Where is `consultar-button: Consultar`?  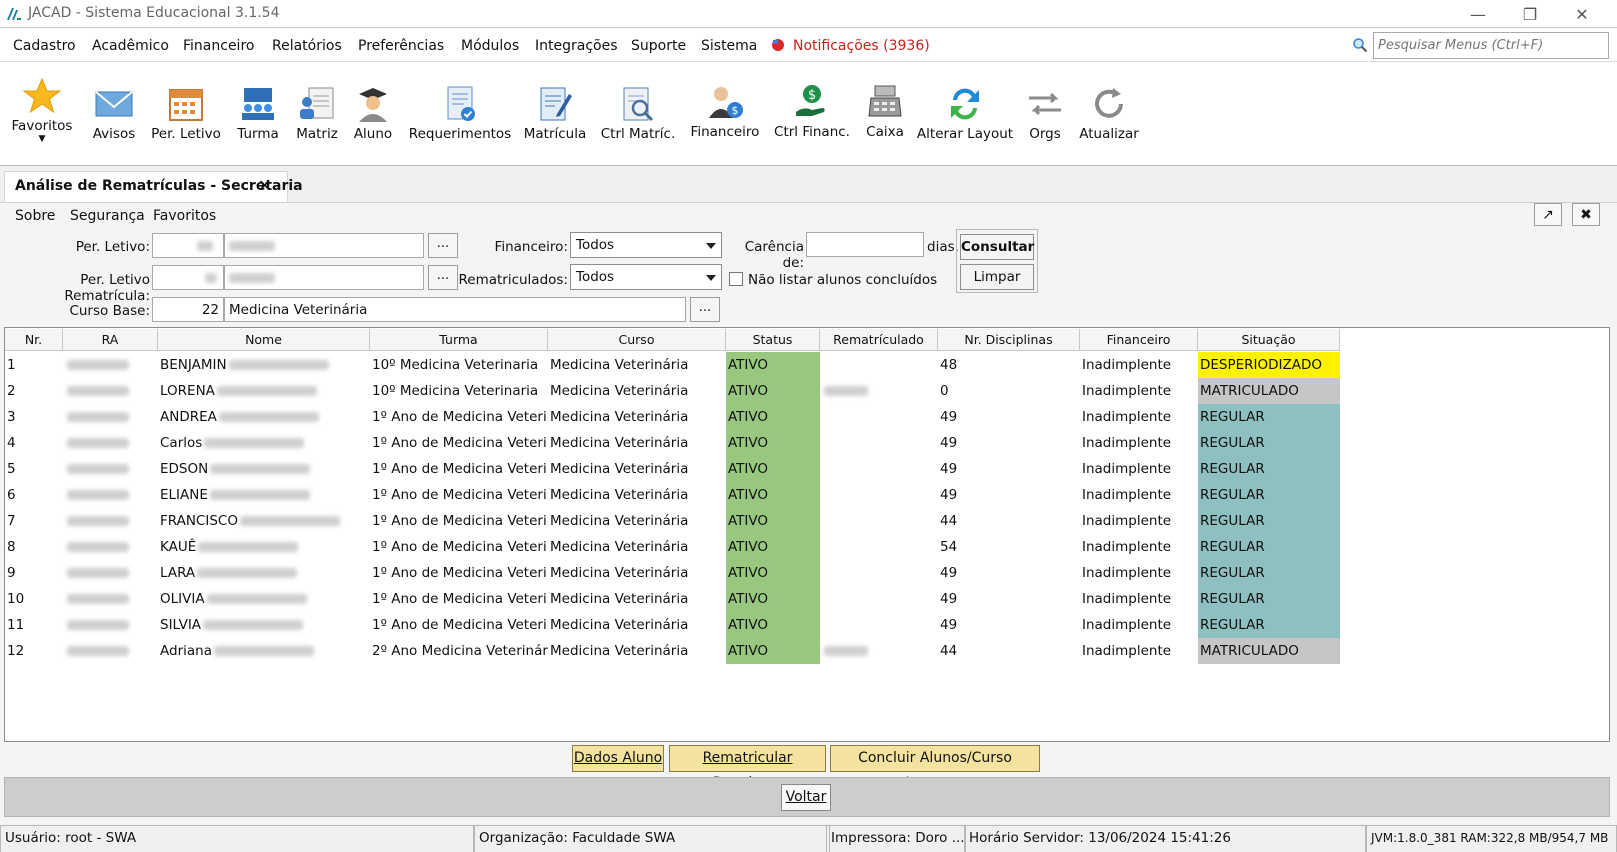
consultar-button: Consultar is located at coordinates (997, 247).